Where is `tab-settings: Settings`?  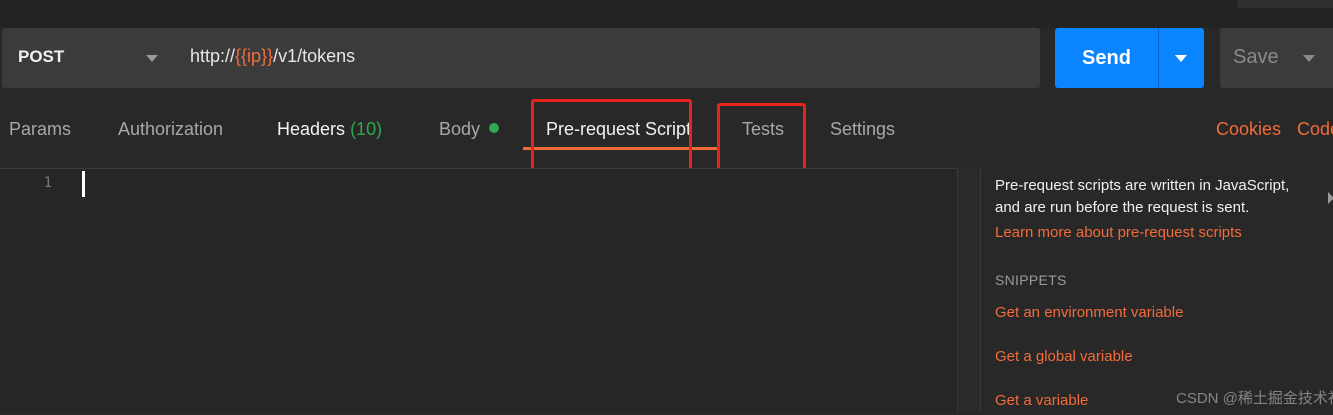 tab-settings: Settings is located at coordinates (862, 129).